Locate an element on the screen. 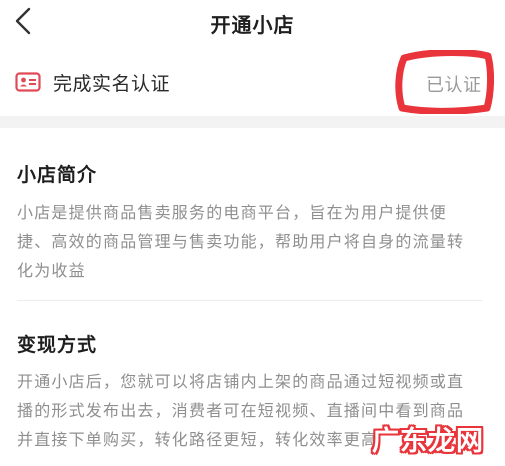  real-name-verification-row: 完成实名认证 已认证 is located at coordinates (252, 83).